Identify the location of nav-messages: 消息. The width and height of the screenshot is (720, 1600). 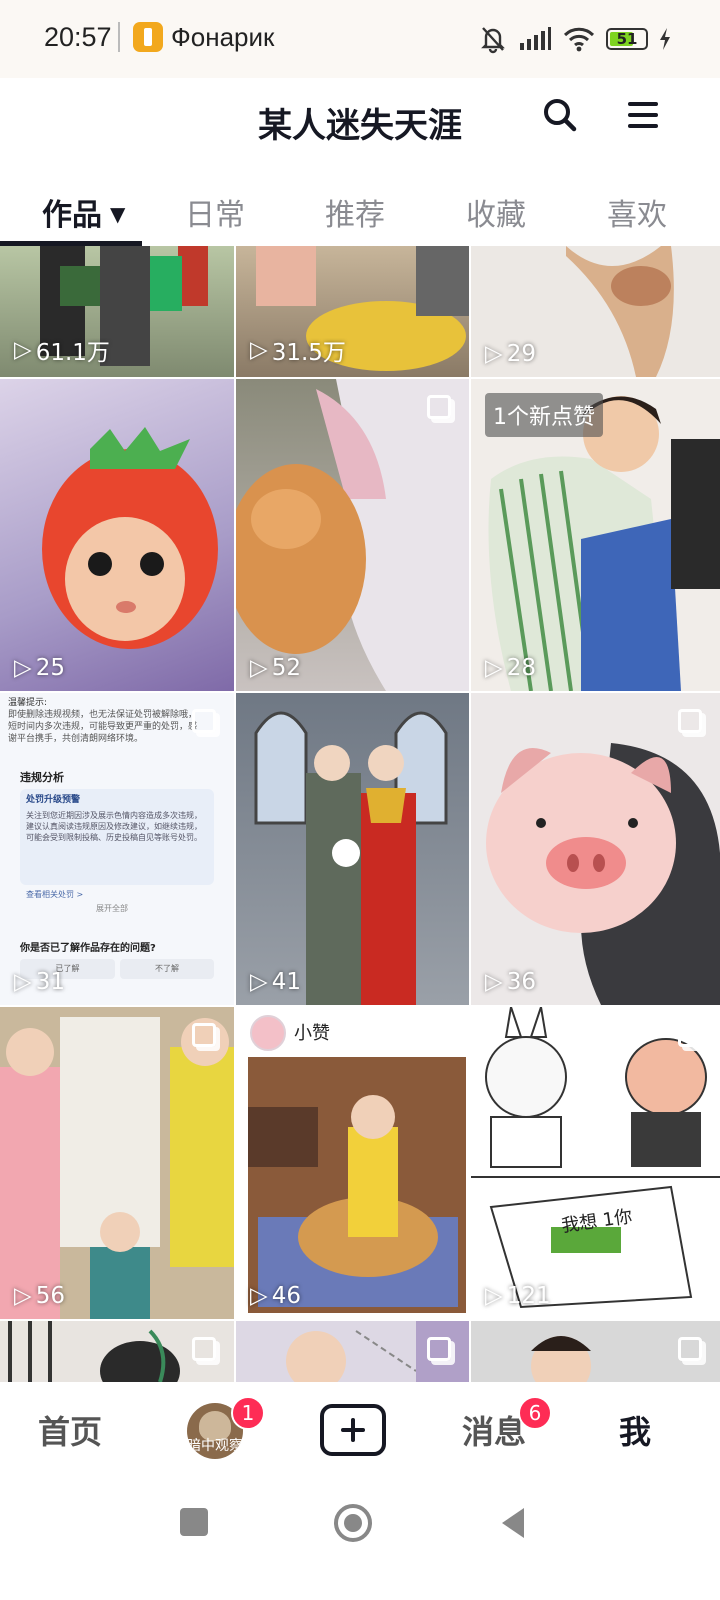
(494, 1430).